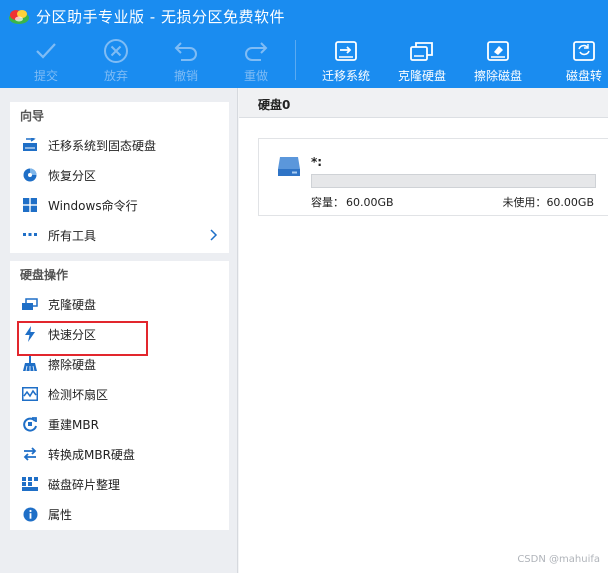 The width and height of the screenshot is (608, 573). Describe the element at coordinates (327, 202) in the screenshot. I see `capacity-label: 容量：` at that location.